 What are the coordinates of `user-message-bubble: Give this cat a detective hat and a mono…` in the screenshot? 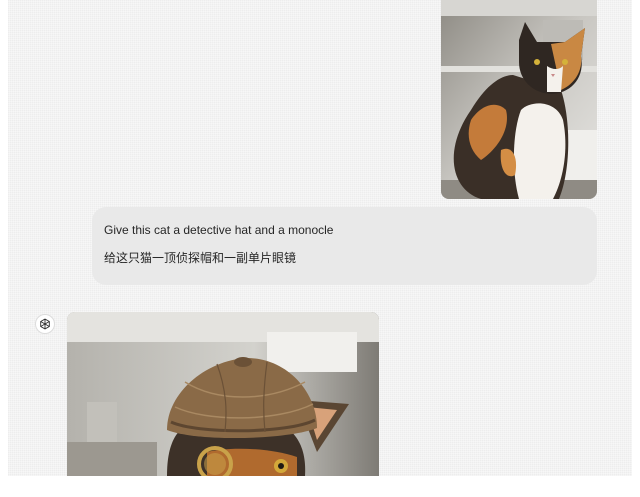 It's located at (344, 246).